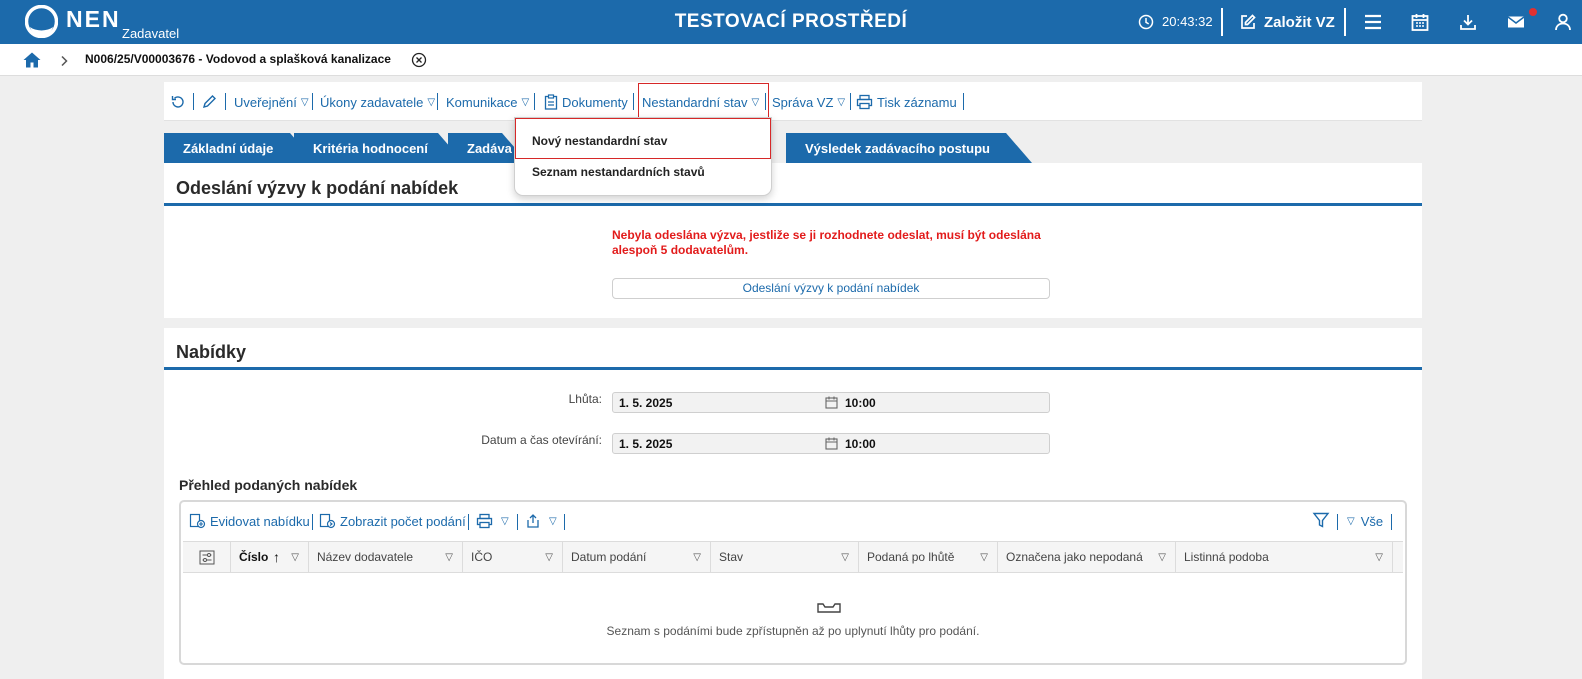 This screenshot has height=679, width=1582. I want to click on column-header-oznacena-jako-nepodana: Označena jako nepodaná ▽, so click(1087, 557).